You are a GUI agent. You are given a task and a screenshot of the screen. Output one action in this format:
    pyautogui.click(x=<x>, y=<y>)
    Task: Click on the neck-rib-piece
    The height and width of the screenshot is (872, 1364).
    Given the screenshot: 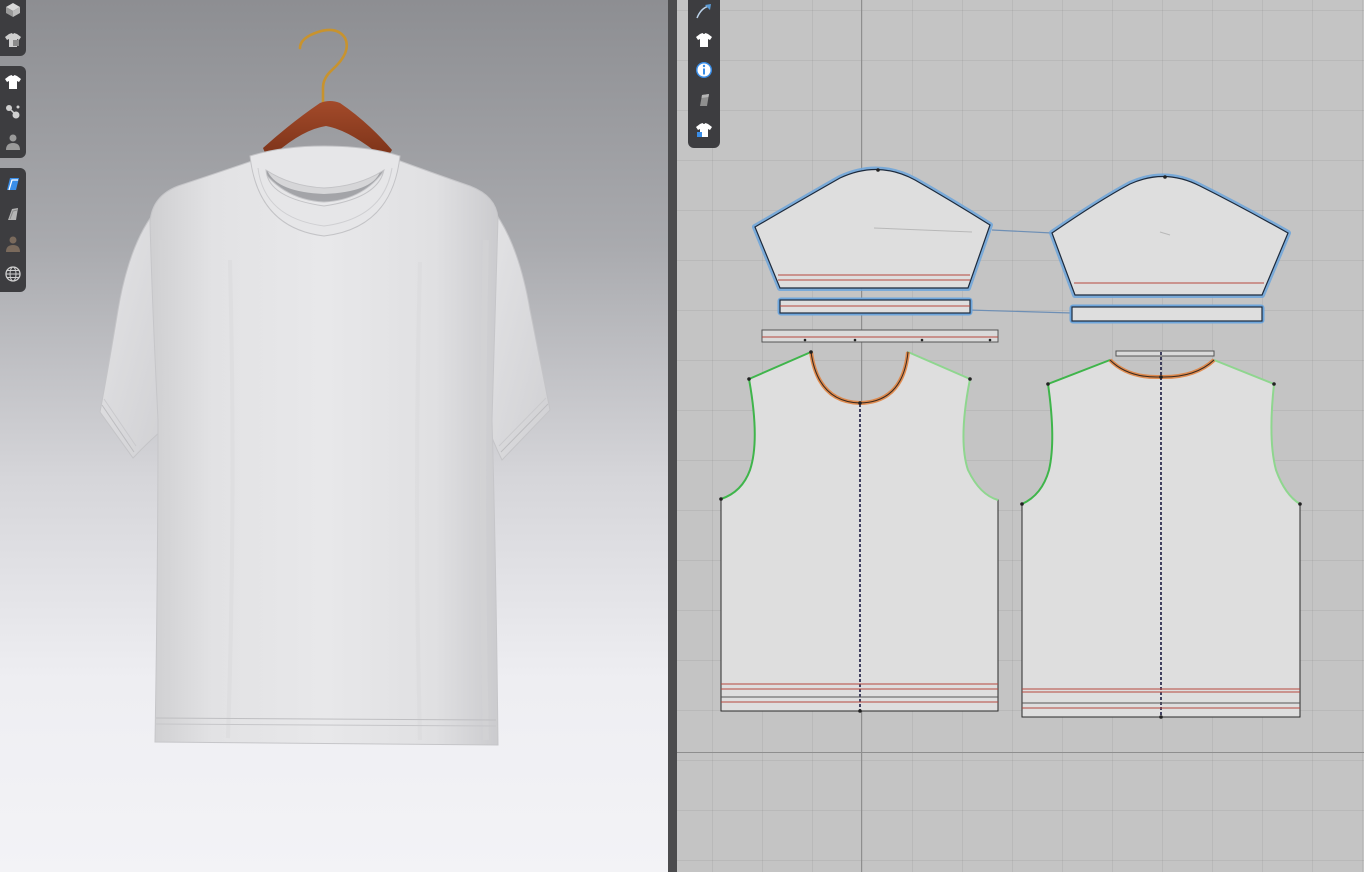 What is the action you would take?
    pyautogui.click(x=880, y=336)
    